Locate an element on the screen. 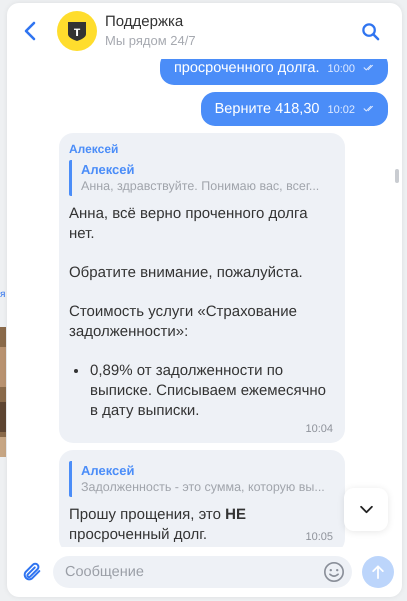 This screenshot has width=407, height=601. message-text: Анна, всё верно проченного долга нет. is located at coordinates (188, 223).